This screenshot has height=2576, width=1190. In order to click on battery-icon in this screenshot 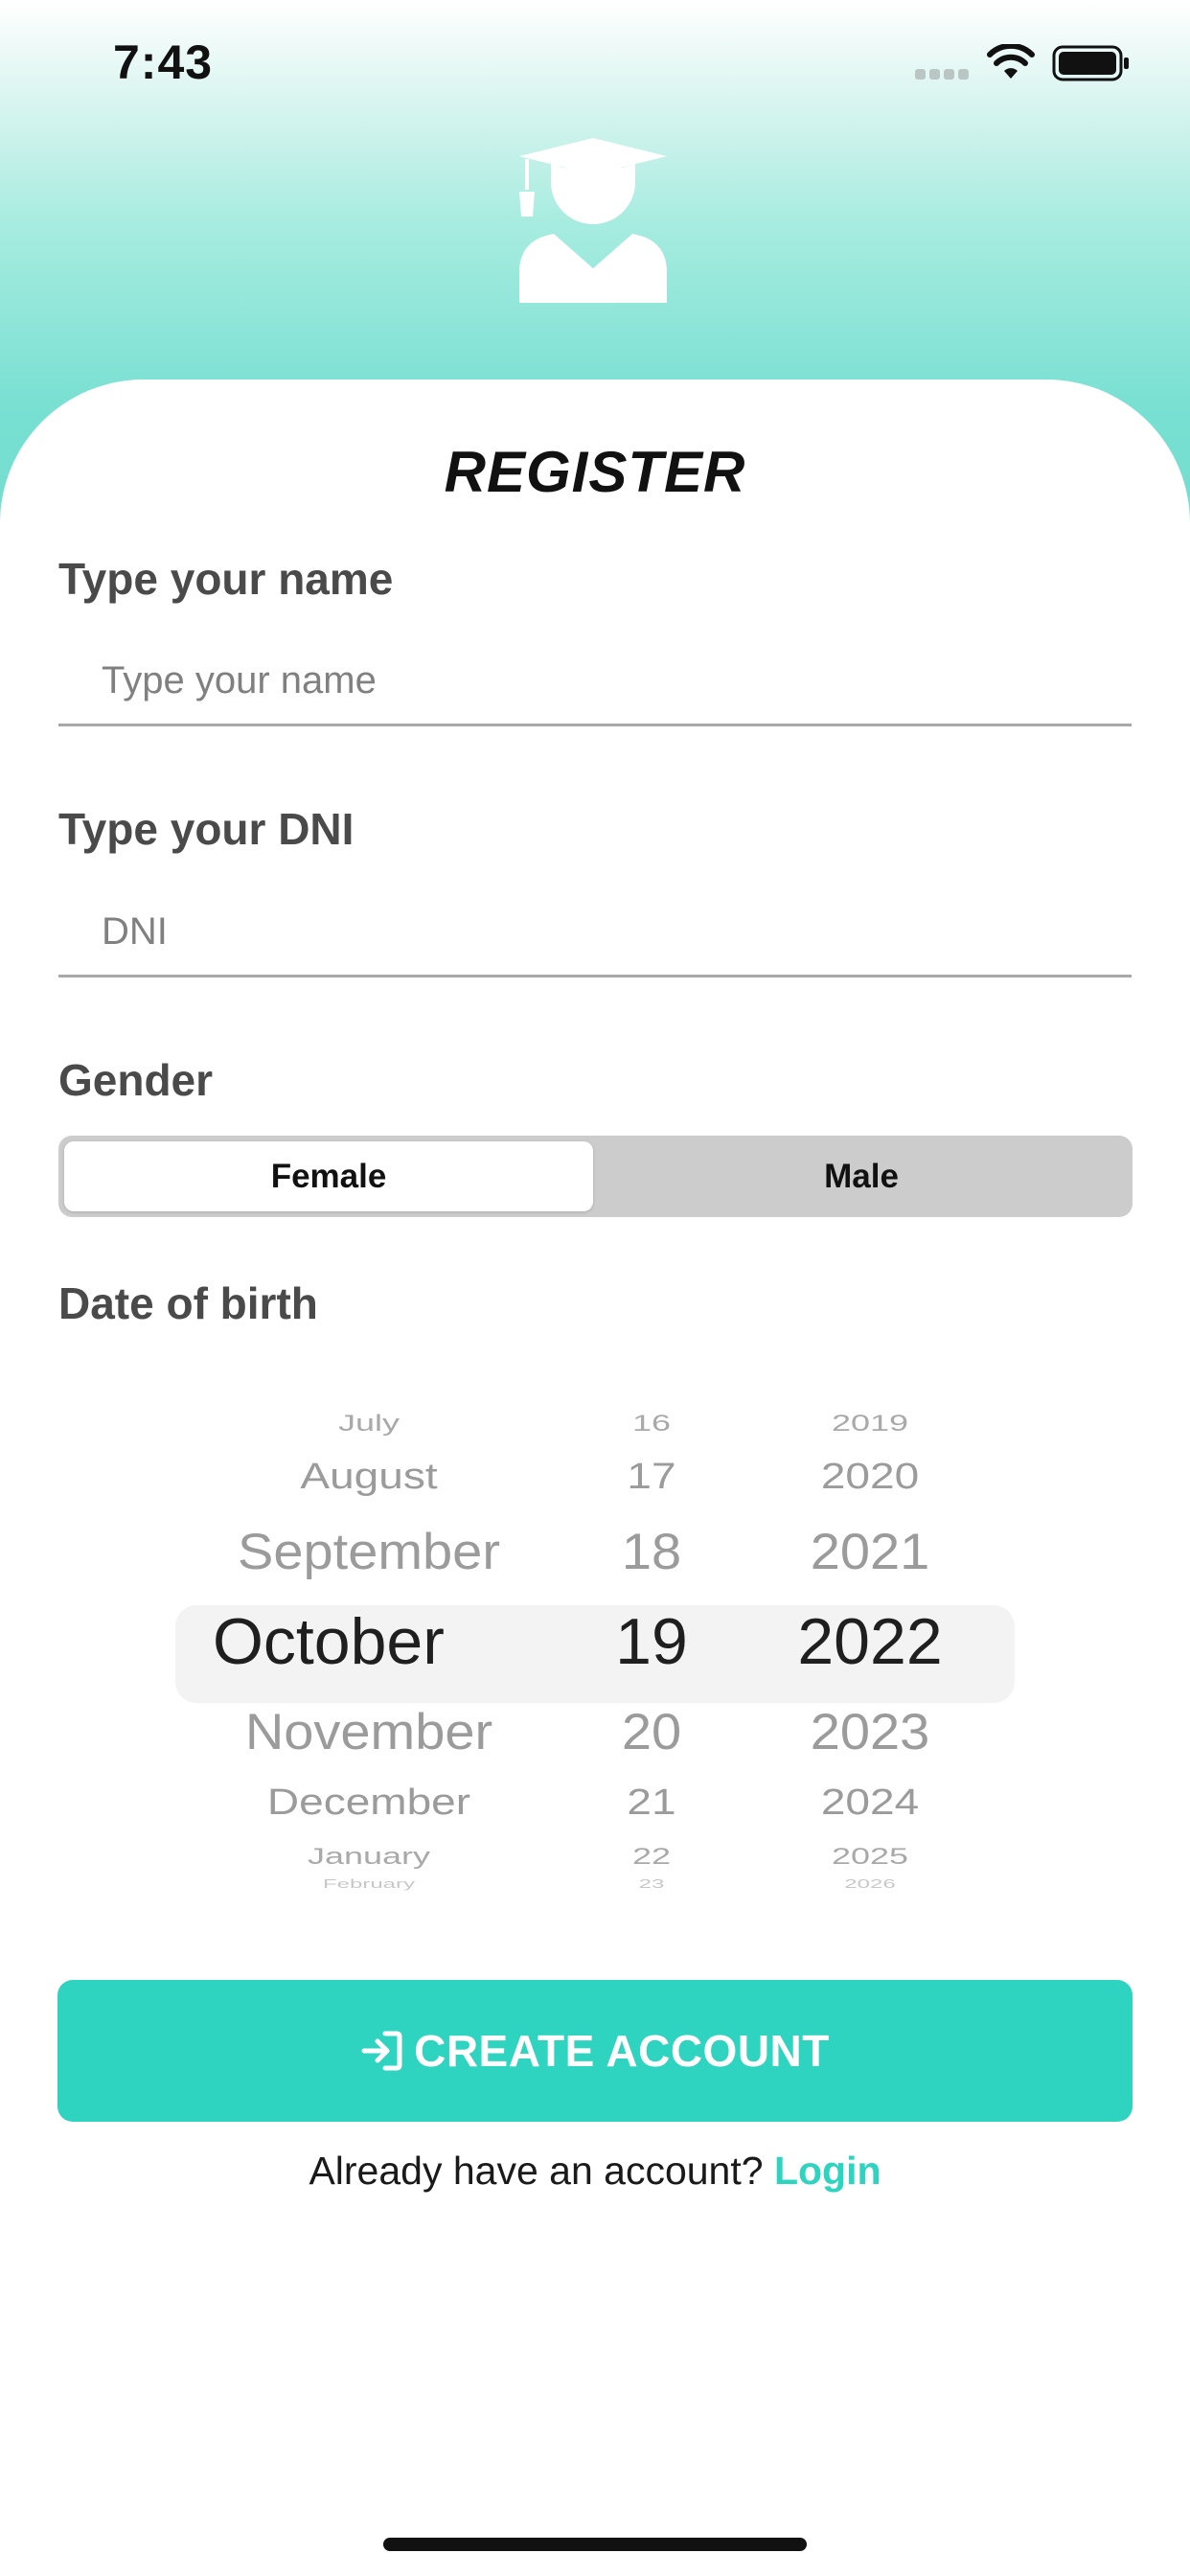, I will do `click(1091, 63)`.